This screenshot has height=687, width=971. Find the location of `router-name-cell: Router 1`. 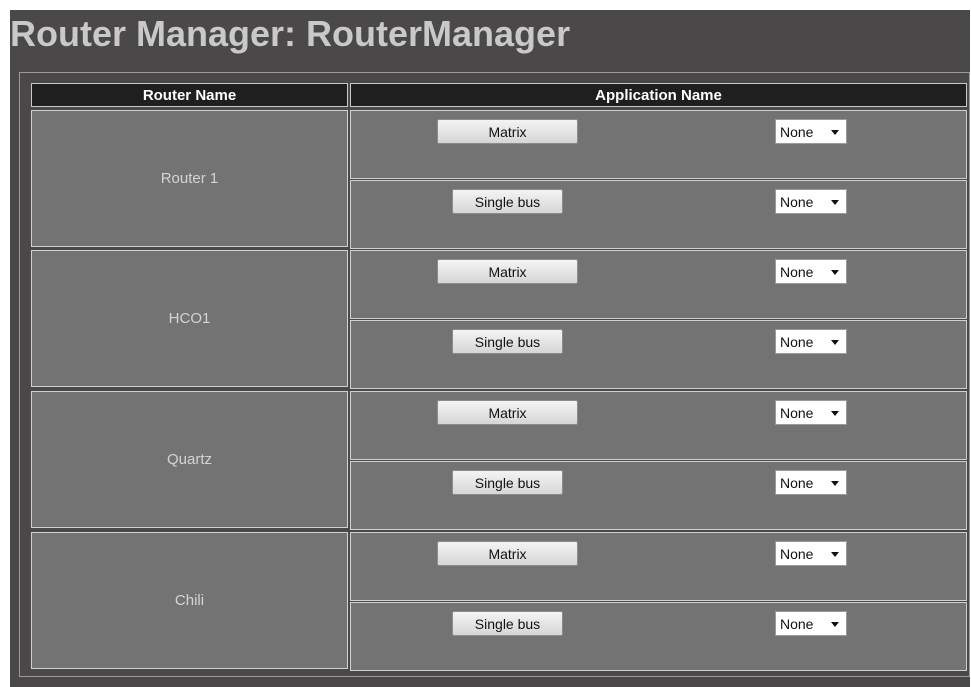

router-name-cell: Router 1 is located at coordinates (189, 178).